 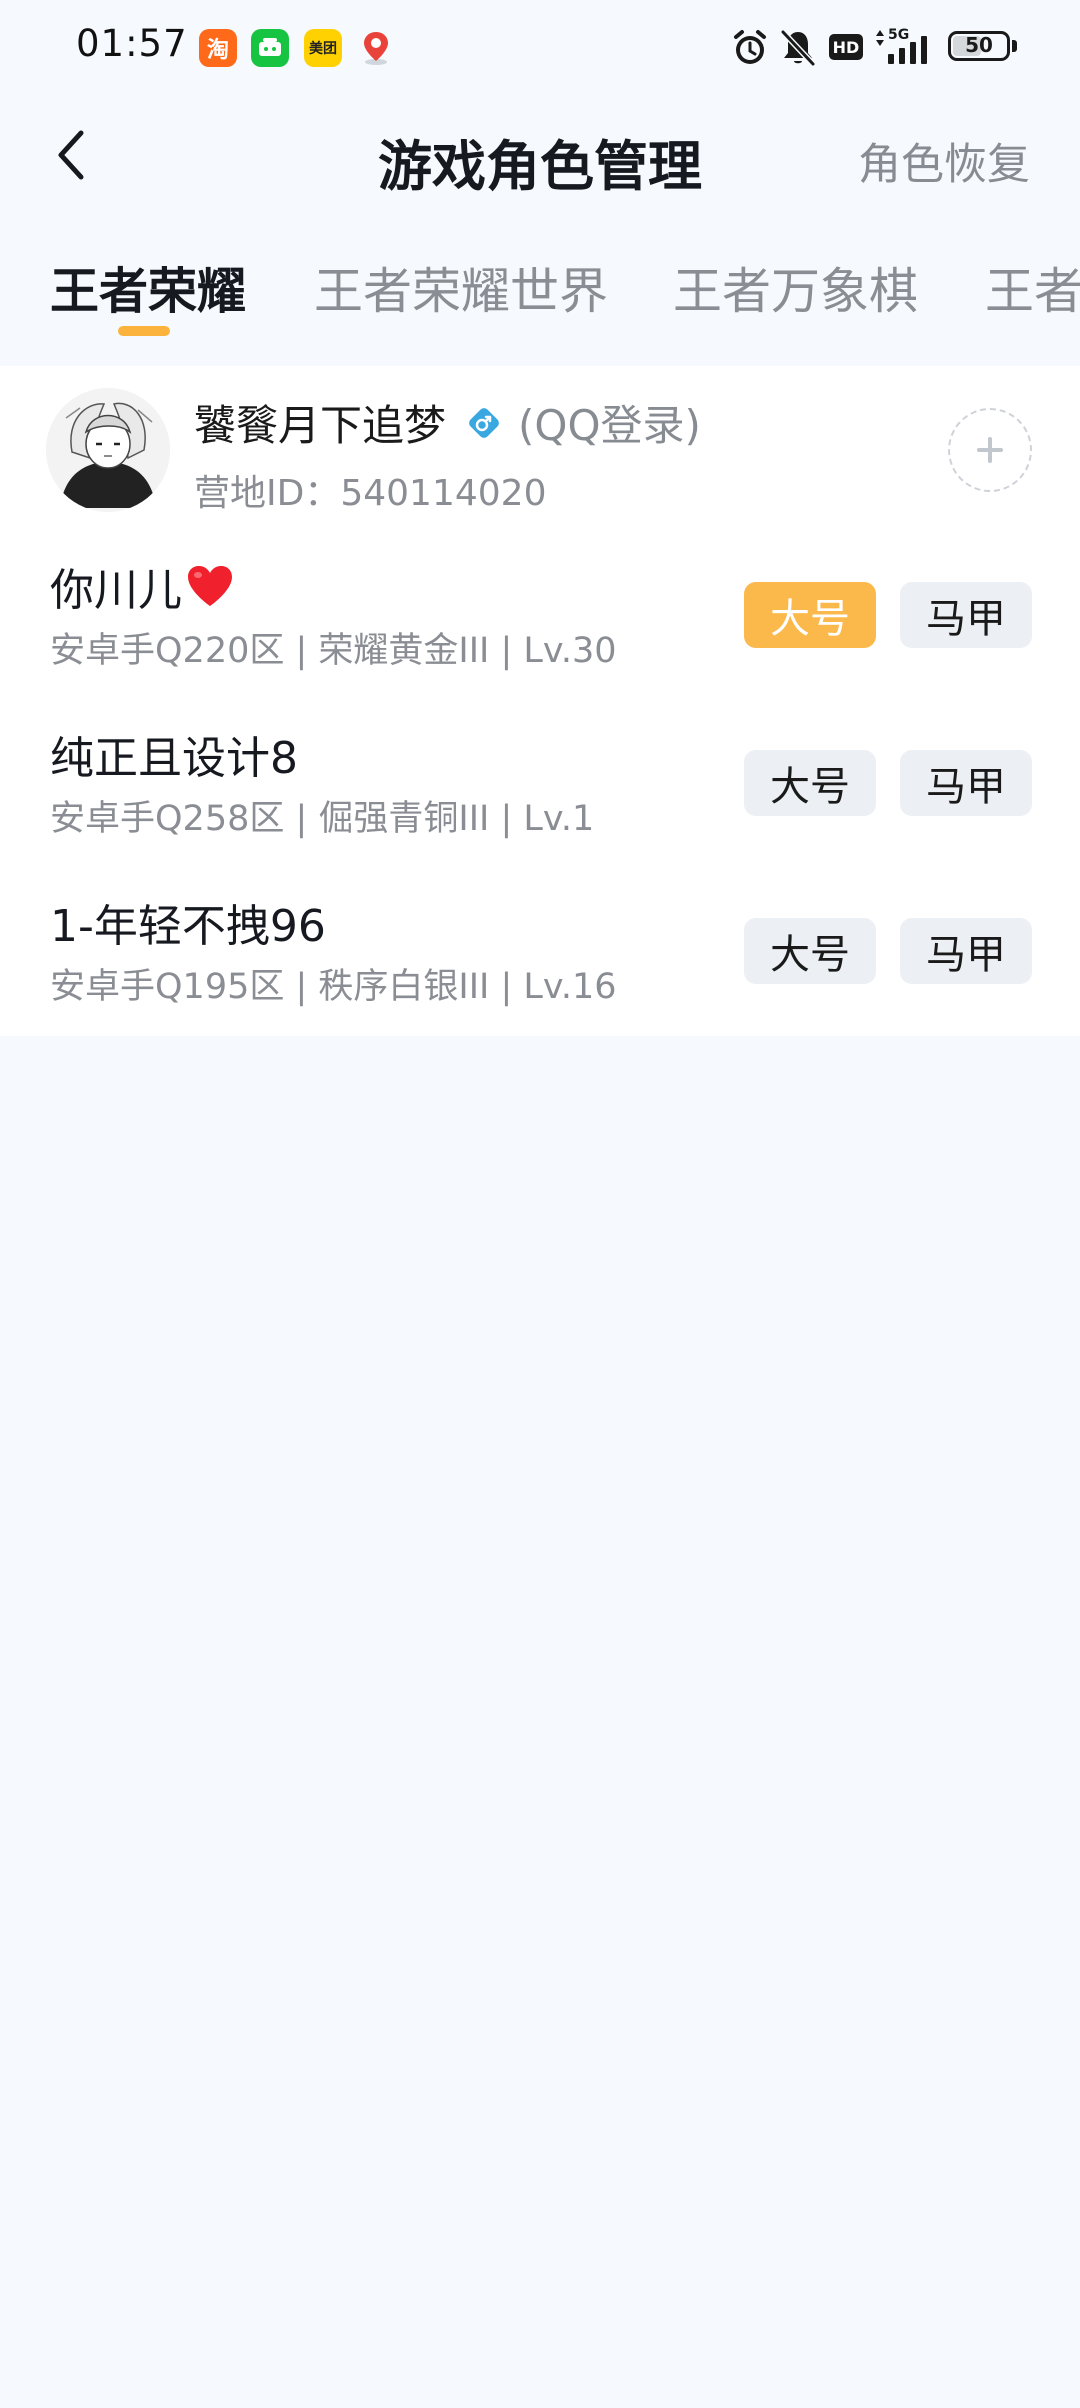 What do you see at coordinates (447, 422) in the screenshot?
I see `profile-name-line: 饕餮月下追梦 (QQ登录)` at bounding box center [447, 422].